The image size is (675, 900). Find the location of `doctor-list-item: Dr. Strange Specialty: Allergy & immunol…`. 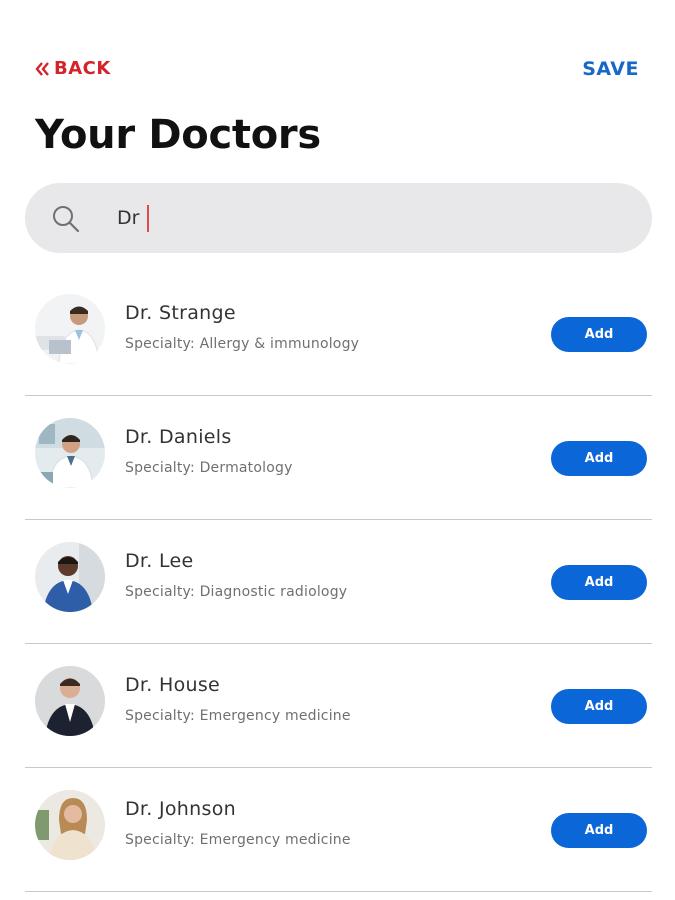

doctor-list-item: Dr. Strange Specialty: Allergy & immunol… is located at coordinates (338, 334).